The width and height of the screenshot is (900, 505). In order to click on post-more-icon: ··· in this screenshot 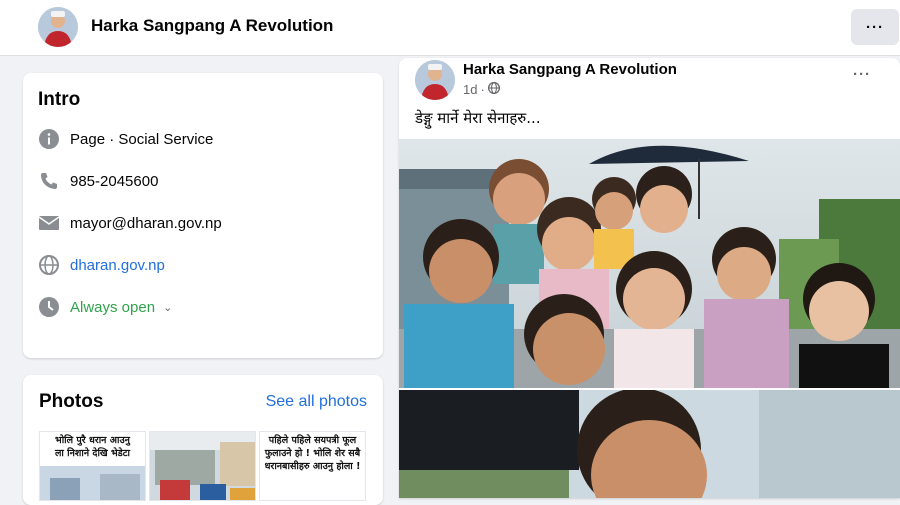, I will do `click(862, 74)`.